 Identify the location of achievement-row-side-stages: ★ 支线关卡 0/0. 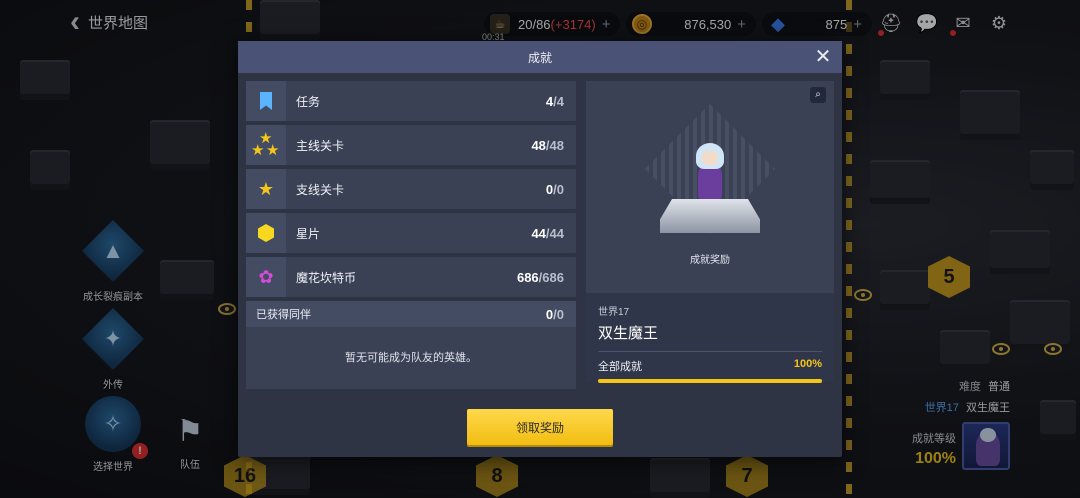
(411, 189).